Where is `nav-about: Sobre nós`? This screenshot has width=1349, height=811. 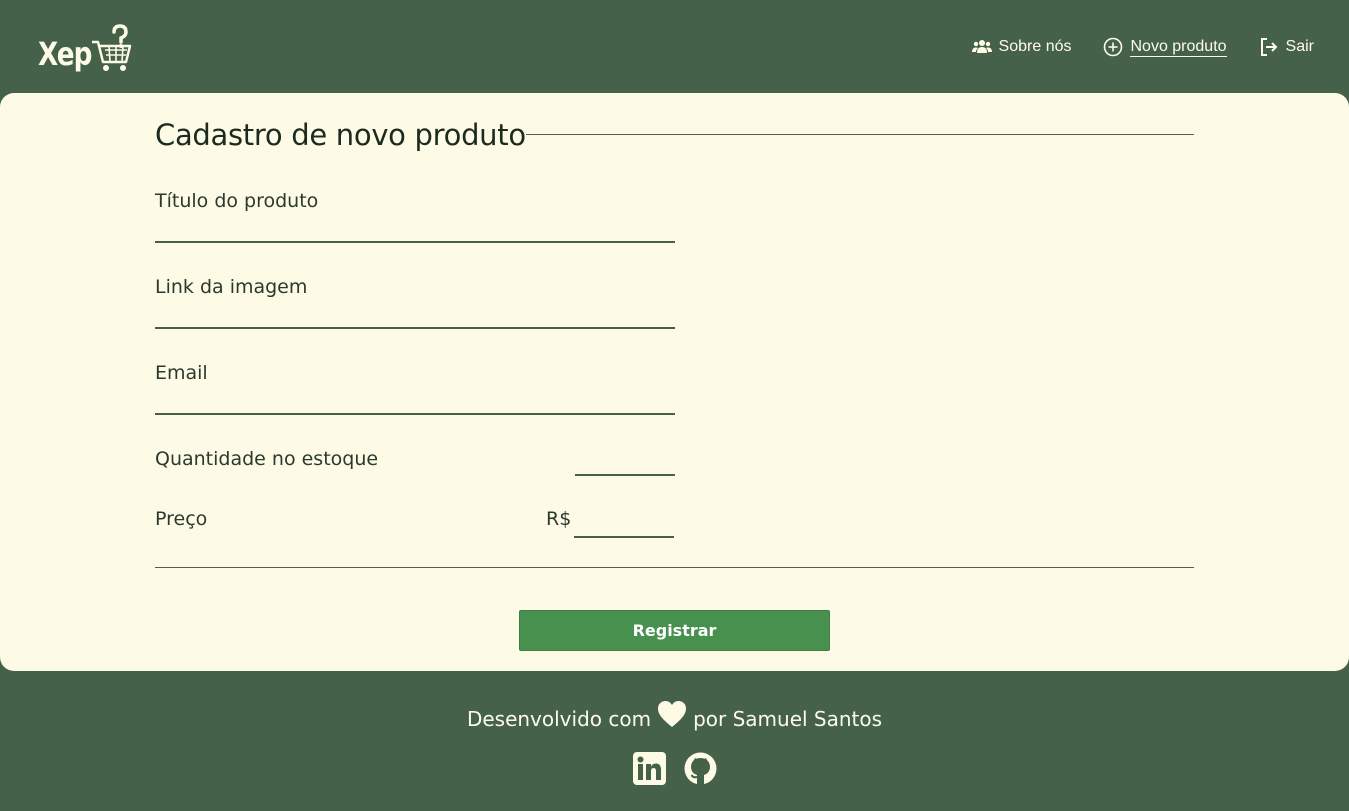
nav-about: Sobre nós is located at coordinates (1021, 47).